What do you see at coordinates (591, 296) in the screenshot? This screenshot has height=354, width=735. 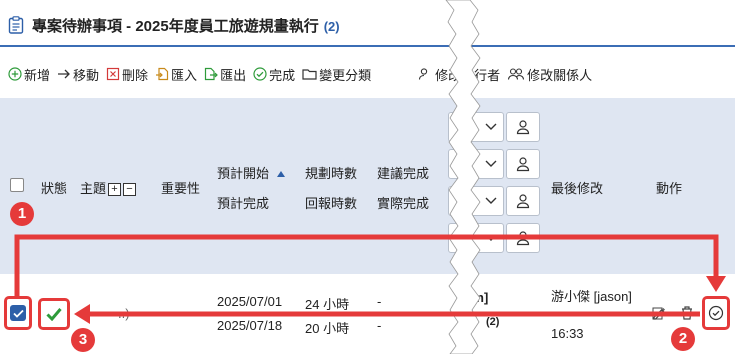 I see `row-modified-by: 游小傑 [jason]` at bounding box center [591, 296].